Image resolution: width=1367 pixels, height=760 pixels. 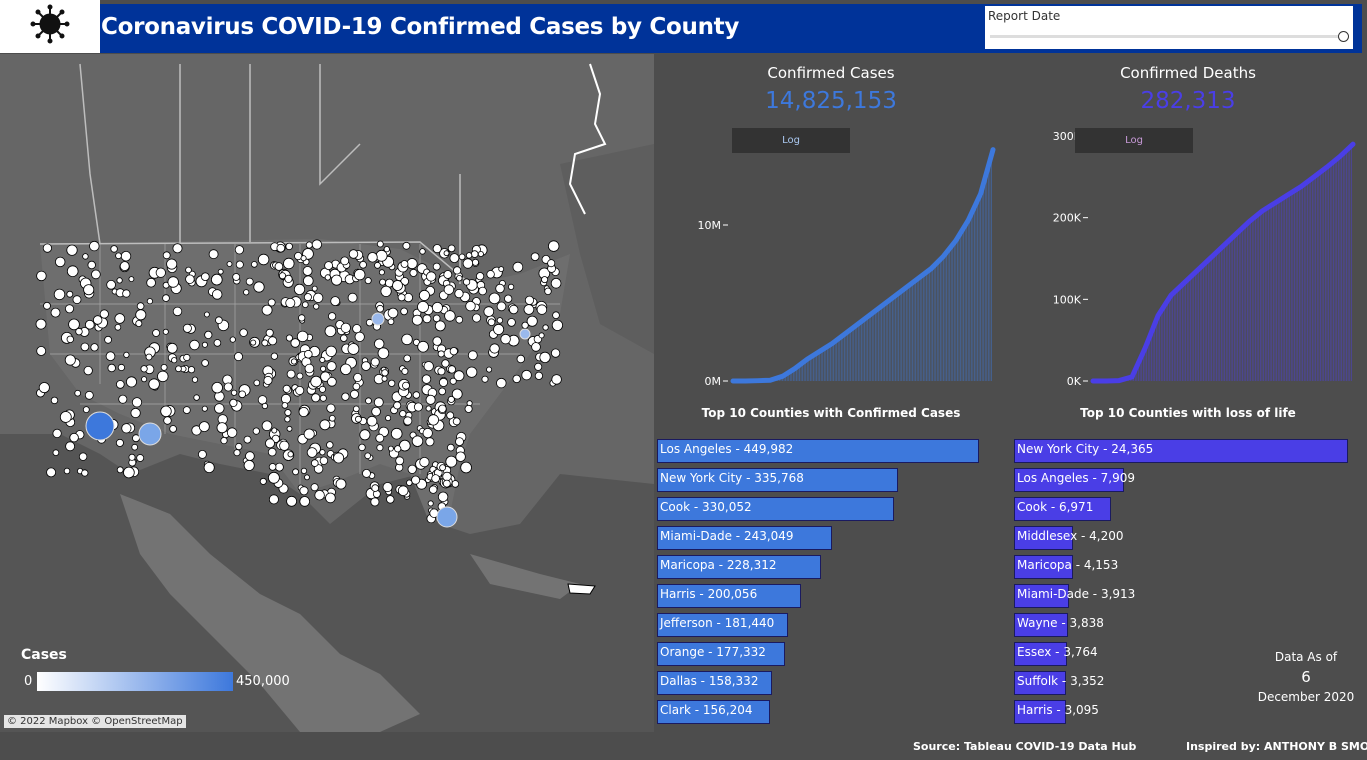 I want to click on bubble-cook, so click(x=378, y=319).